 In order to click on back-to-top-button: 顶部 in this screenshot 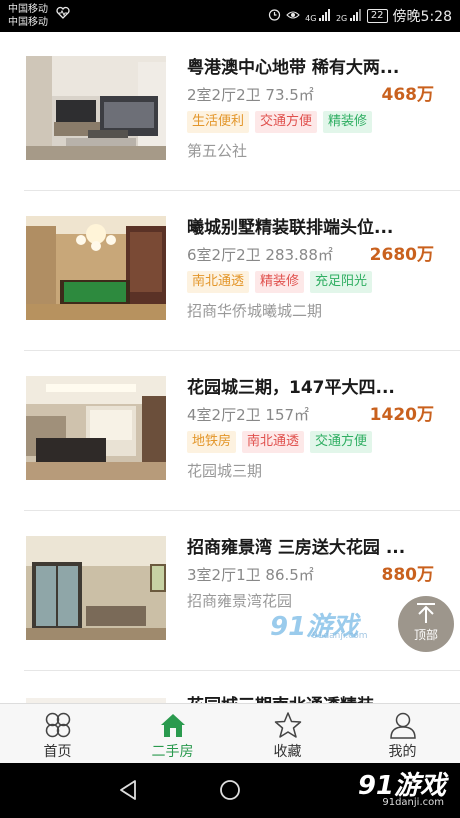, I will do `click(426, 624)`.